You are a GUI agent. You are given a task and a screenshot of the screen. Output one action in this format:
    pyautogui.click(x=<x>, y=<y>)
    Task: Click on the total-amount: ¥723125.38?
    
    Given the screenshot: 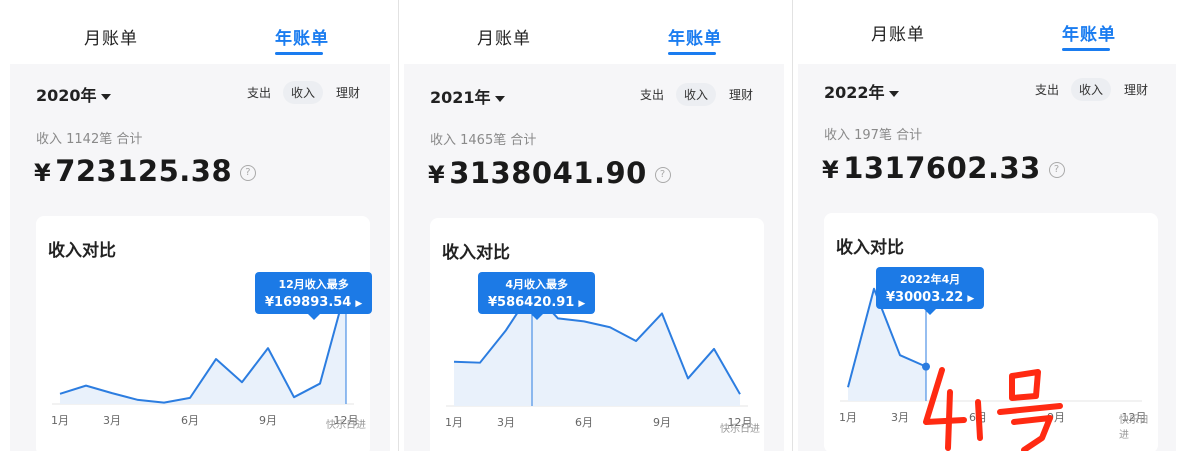 What is the action you would take?
    pyautogui.click(x=145, y=171)
    